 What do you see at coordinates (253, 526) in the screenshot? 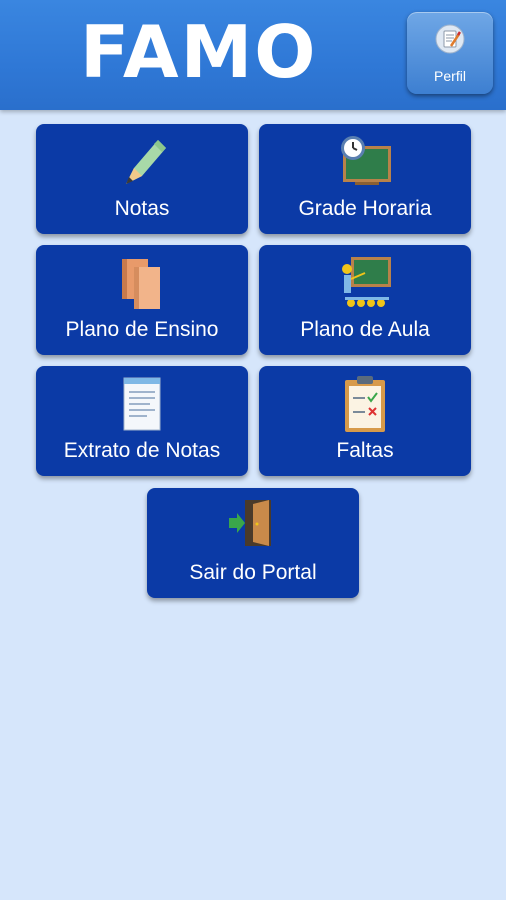
I see `exit-door-icon` at bounding box center [253, 526].